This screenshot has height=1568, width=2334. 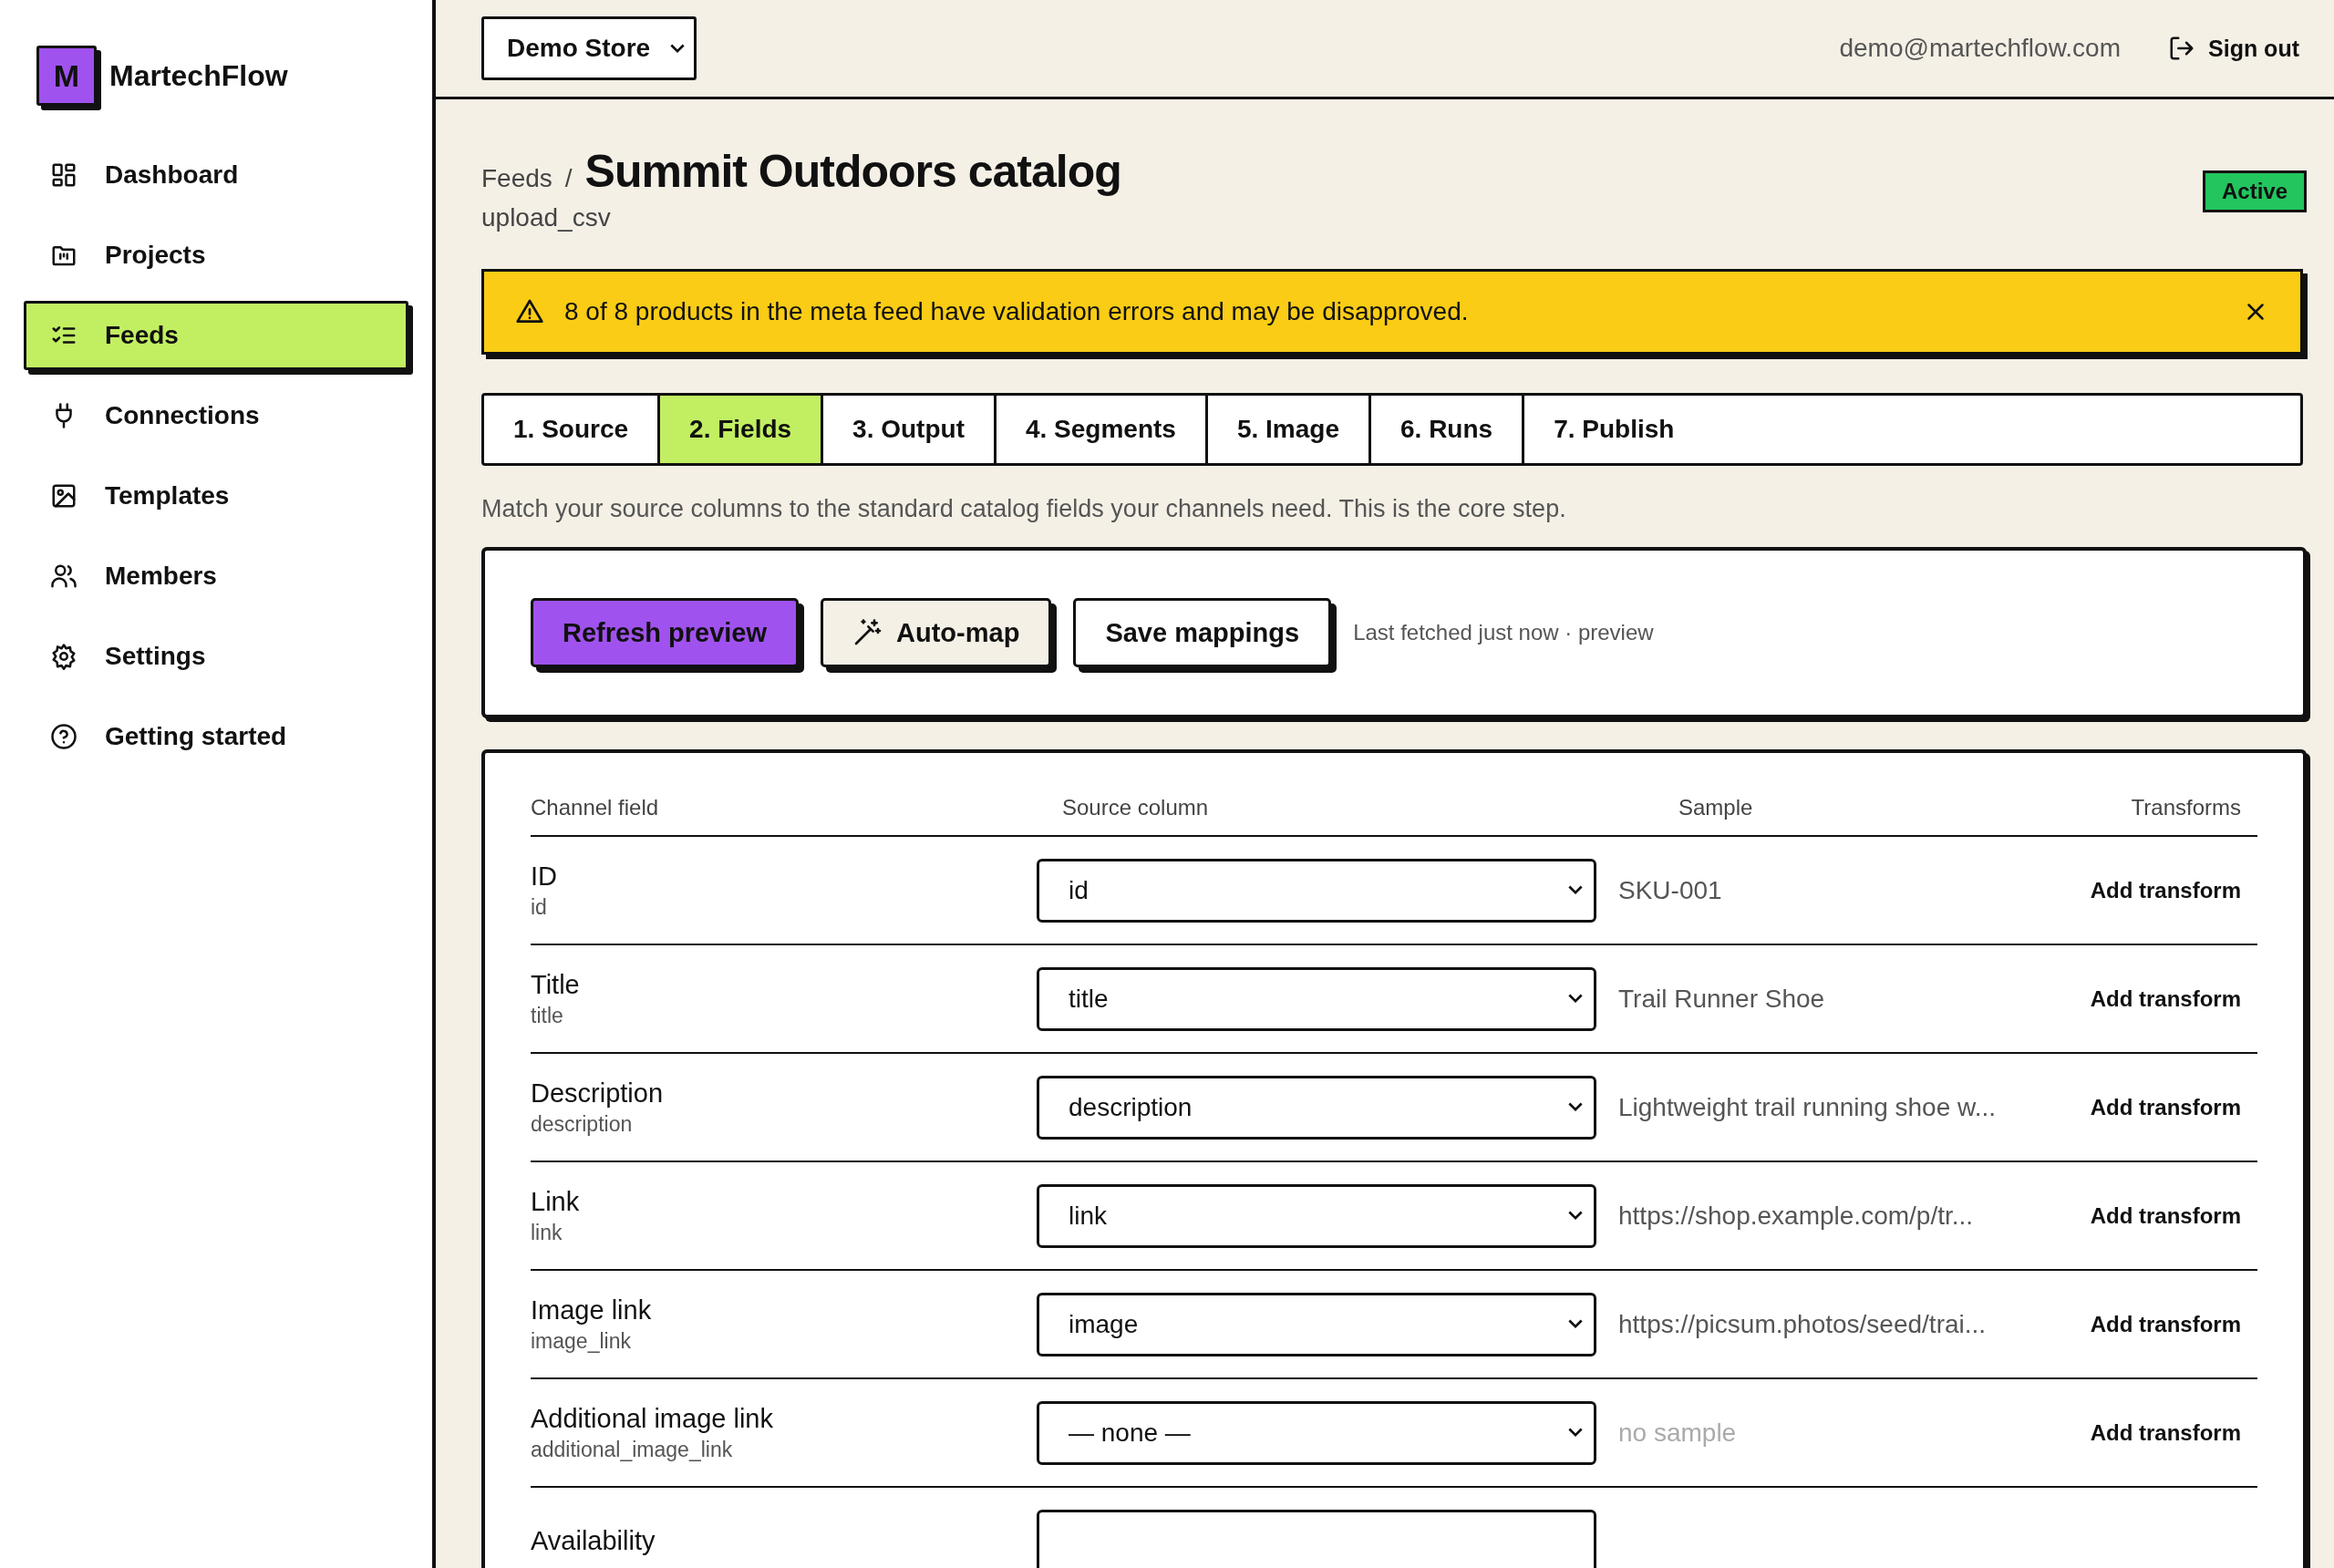 I want to click on magic-wand-icon, so click(x=868, y=632).